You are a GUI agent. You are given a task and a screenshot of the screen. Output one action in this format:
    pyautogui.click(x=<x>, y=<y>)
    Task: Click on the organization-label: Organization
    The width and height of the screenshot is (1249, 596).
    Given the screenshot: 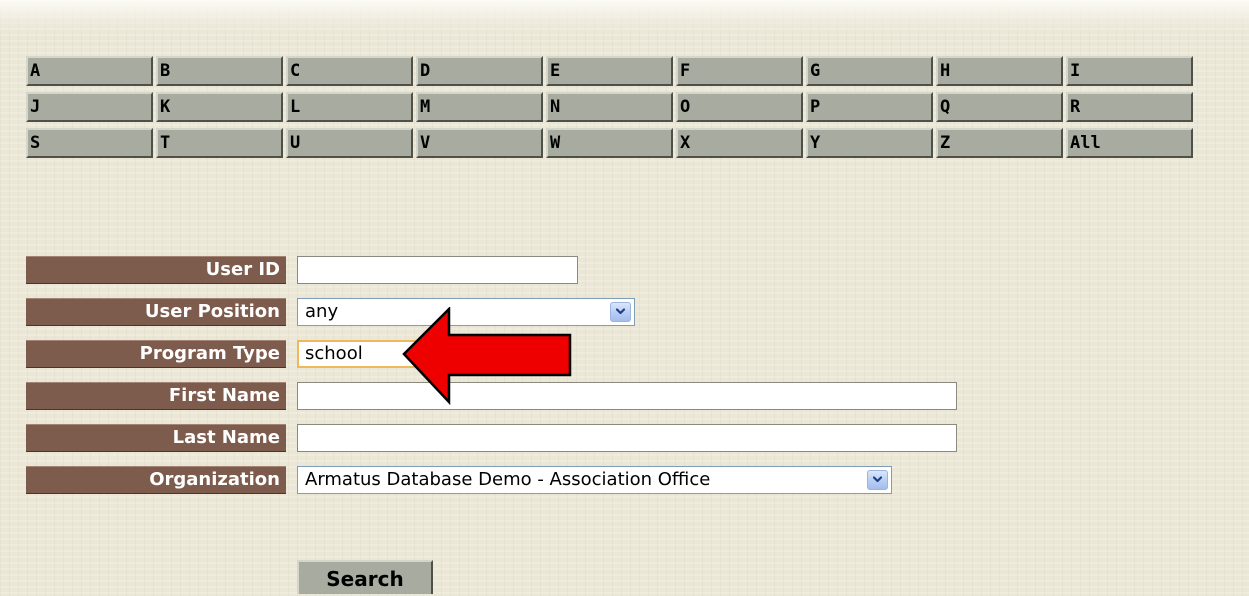 What is the action you would take?
    pyautogui.click(x=156, y=480)
    